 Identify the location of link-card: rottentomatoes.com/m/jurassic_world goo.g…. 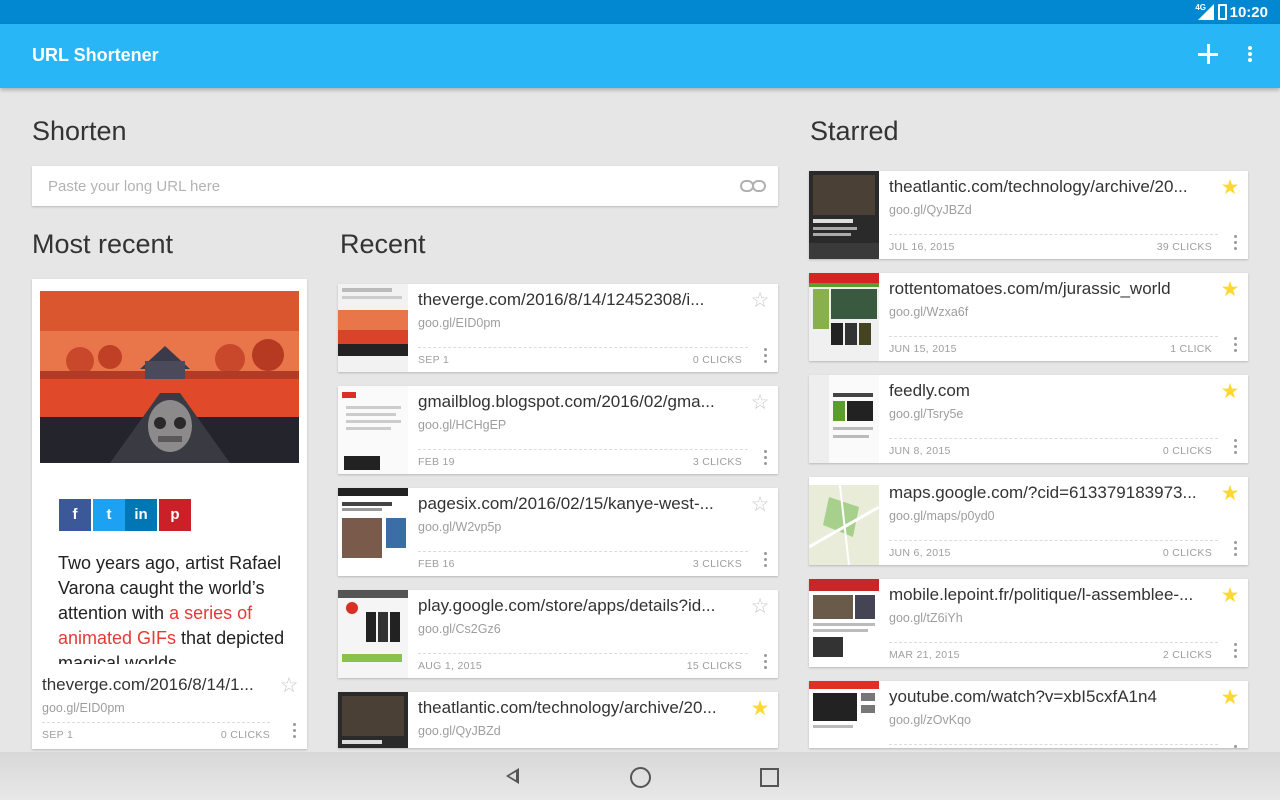
(1028, 317).